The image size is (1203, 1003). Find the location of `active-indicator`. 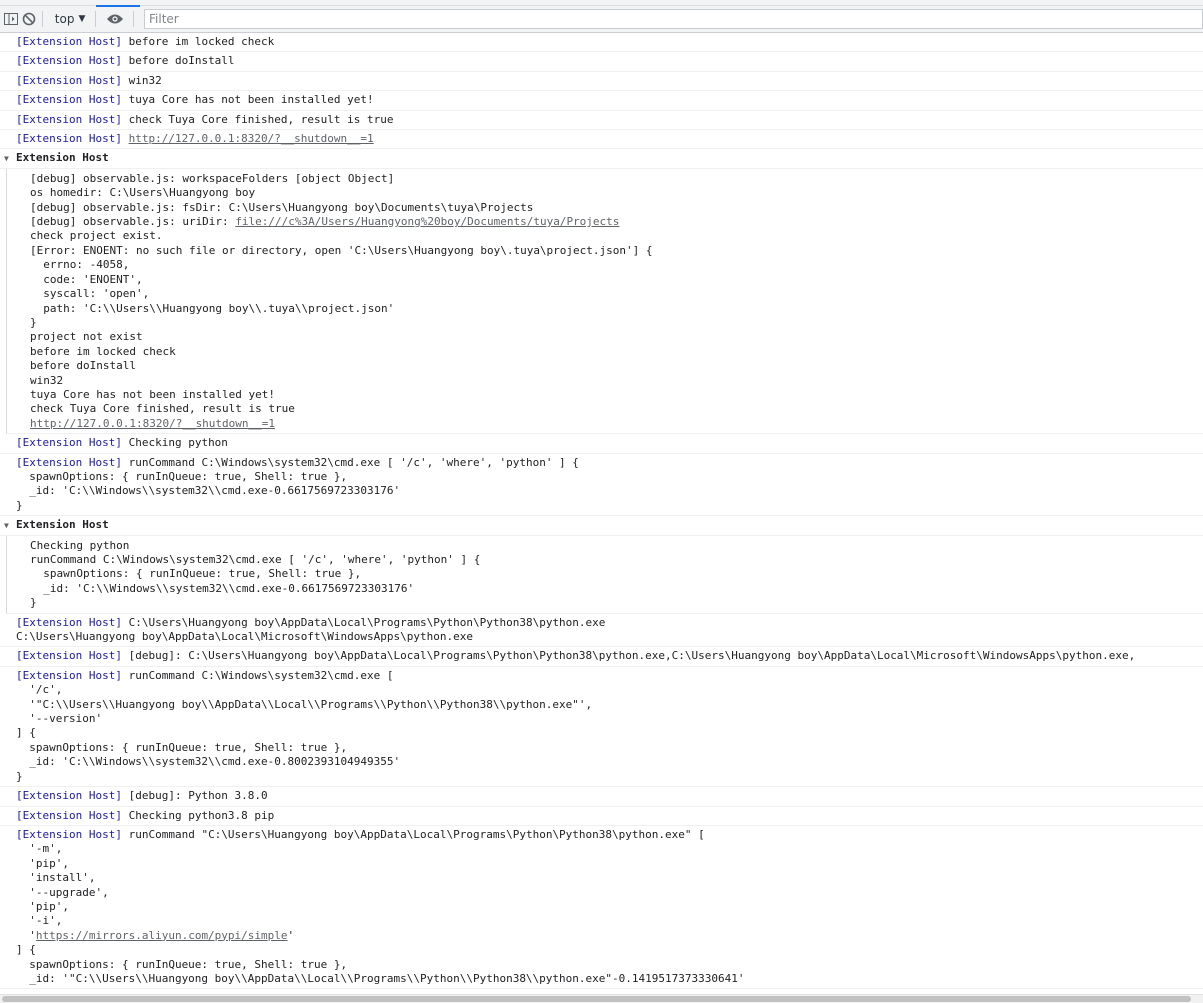

active-indicator is located at coordinates (118, 6).